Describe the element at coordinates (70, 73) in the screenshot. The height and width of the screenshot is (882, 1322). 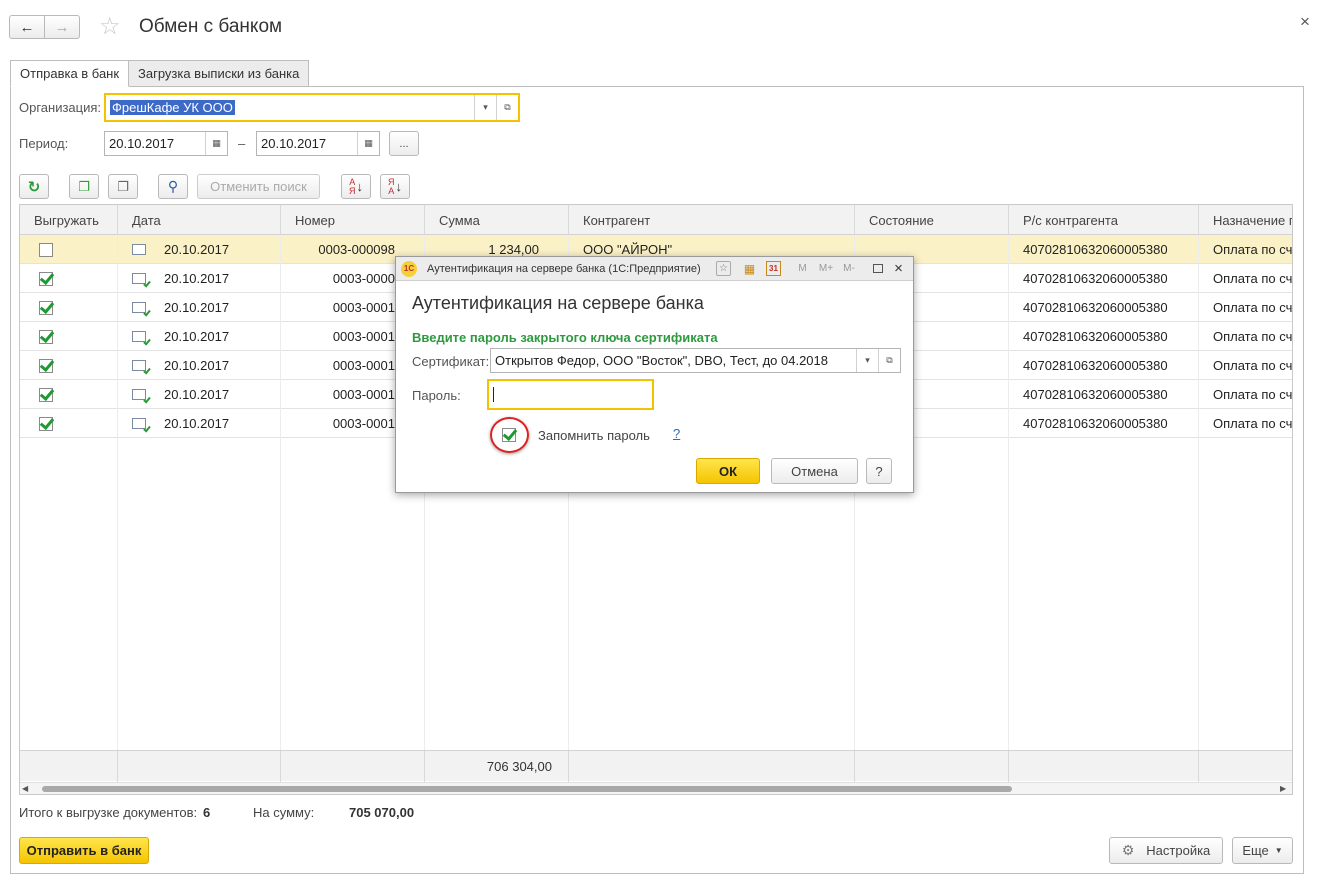
I see `tab-send-to-bank: Отправка в банк` at that location.